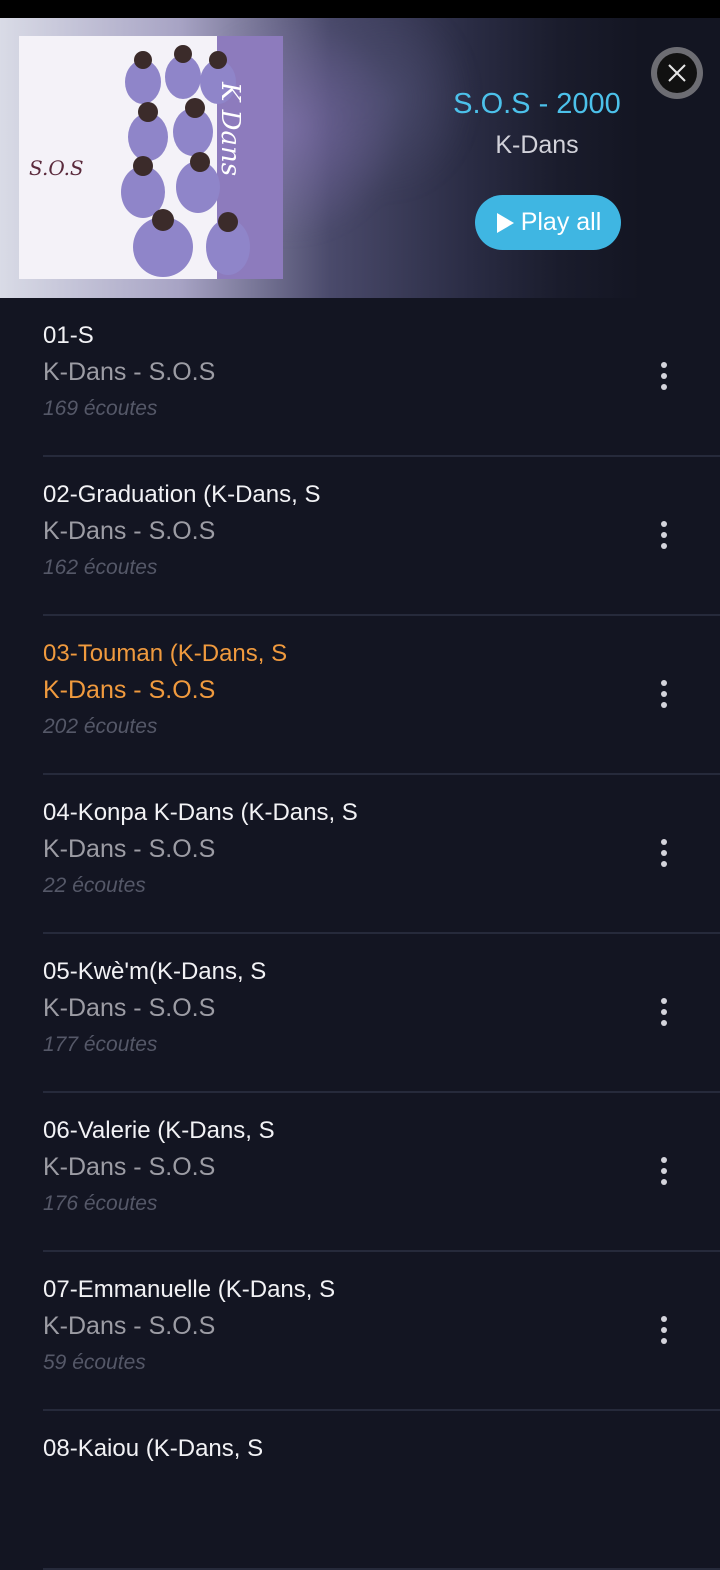  I want to click on play-all-button: Play all, so click(548, 222).